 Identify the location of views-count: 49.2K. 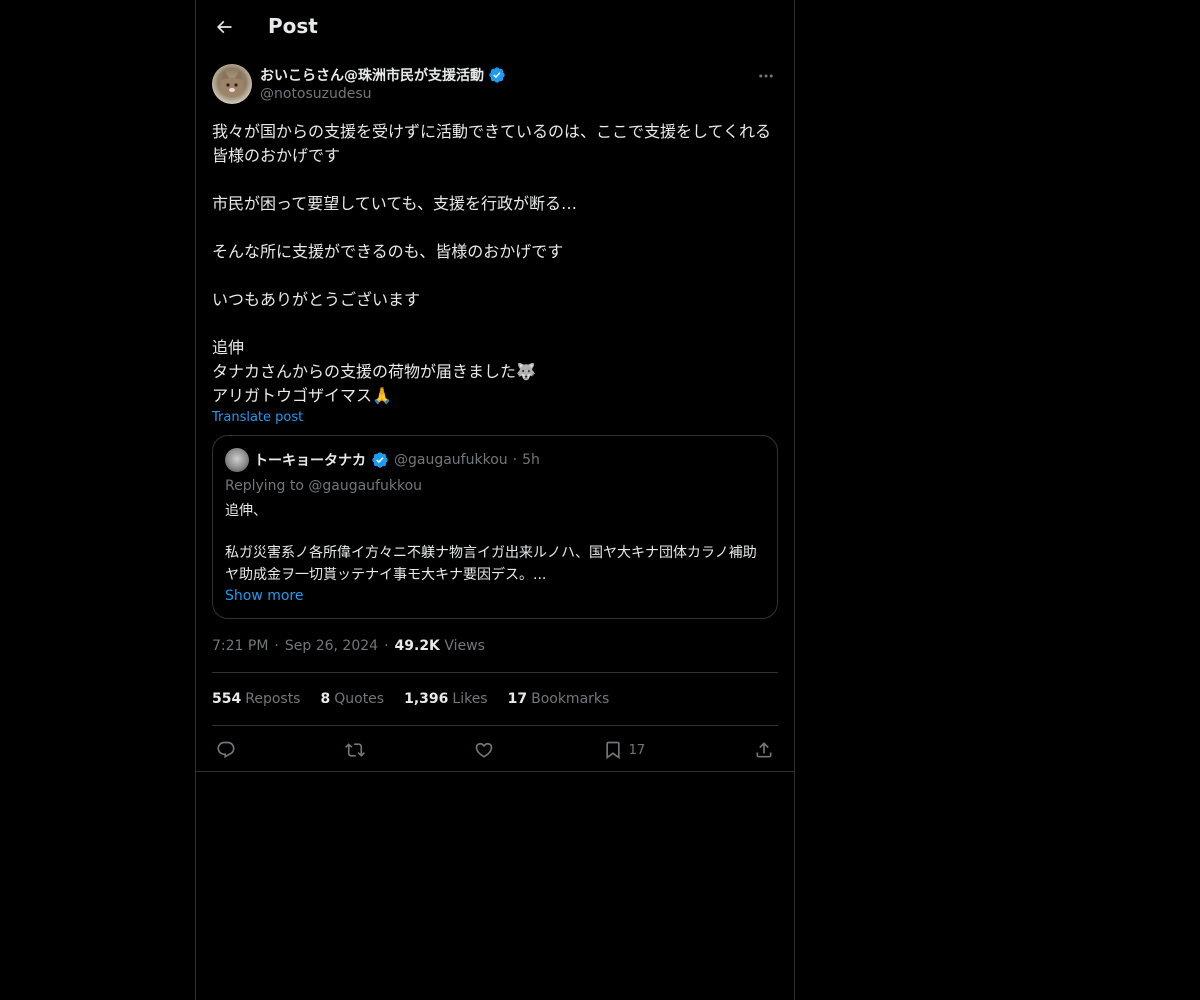
(417, 646).